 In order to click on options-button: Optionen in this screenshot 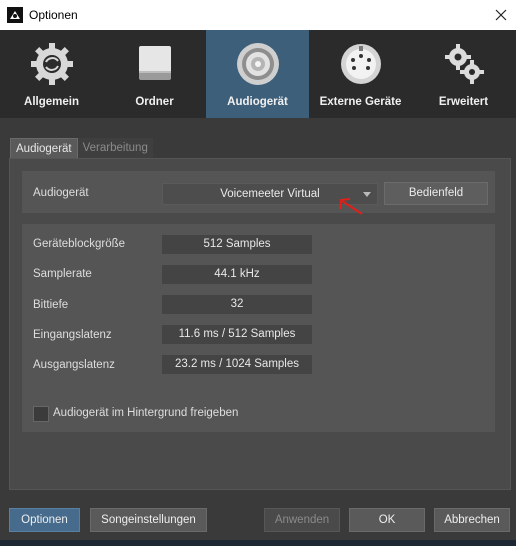, I will do `click(44, 520)`.